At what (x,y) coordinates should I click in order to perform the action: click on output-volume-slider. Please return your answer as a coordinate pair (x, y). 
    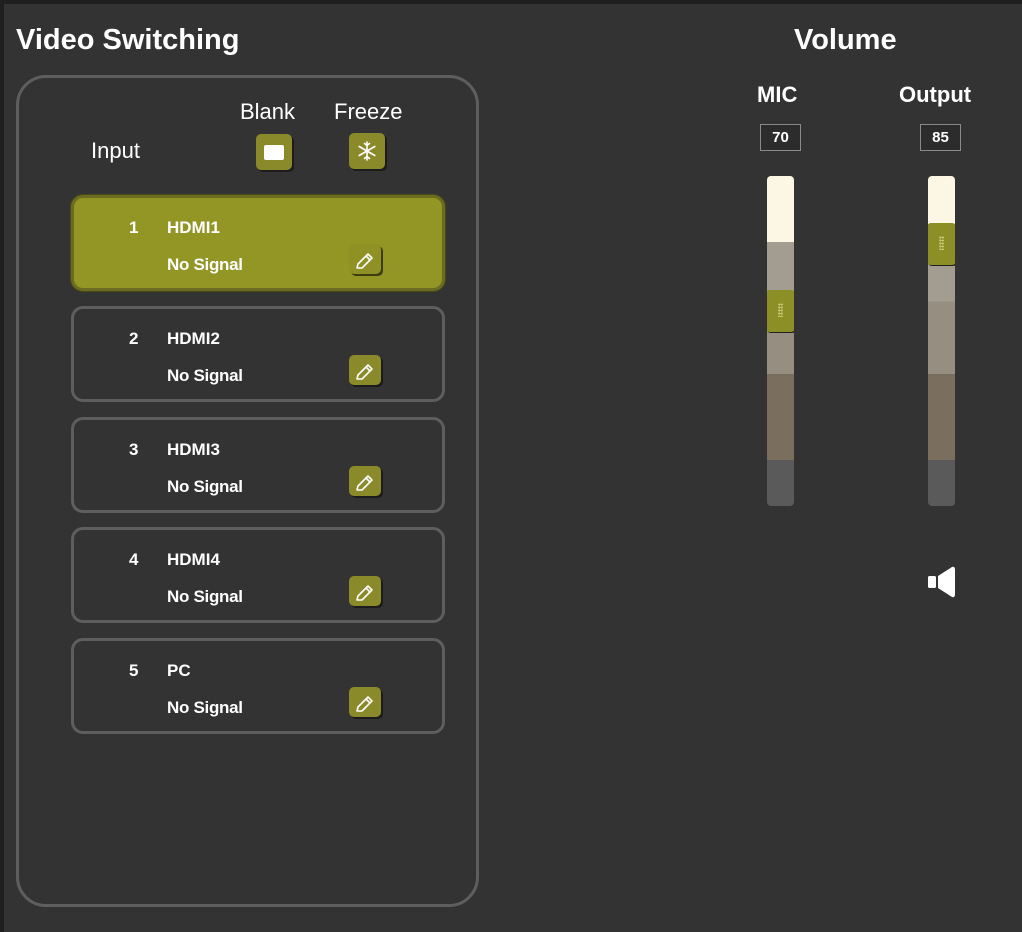
    Looking at the image, I should click on (941, 341).